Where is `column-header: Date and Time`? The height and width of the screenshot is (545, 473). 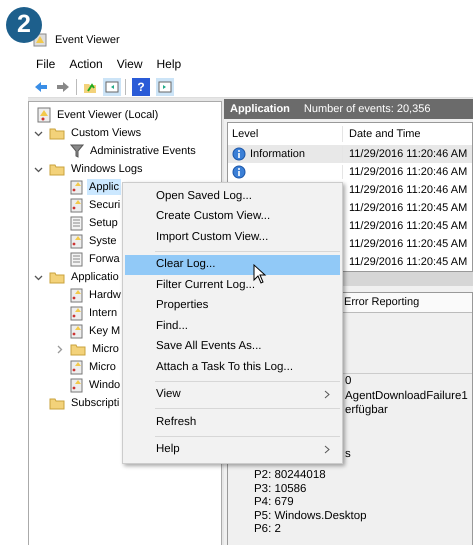
column-header: Date and Time is located at coordinates (385, 134).